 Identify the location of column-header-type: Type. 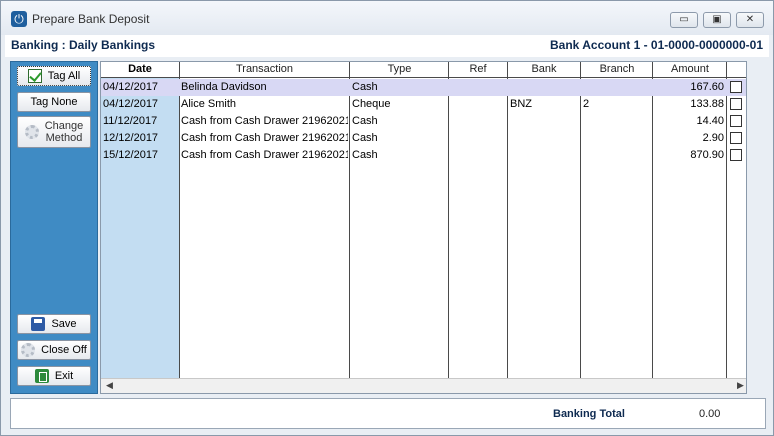
(399, 70).